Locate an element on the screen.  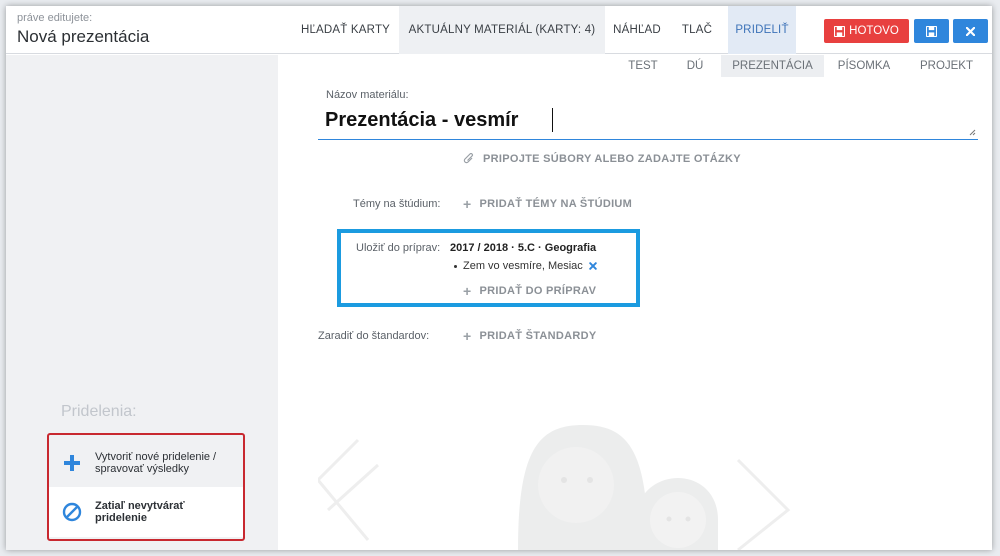
add-standards-label: PRIDAŤ ŠTANDARDY is located at coordinates (538, 336).